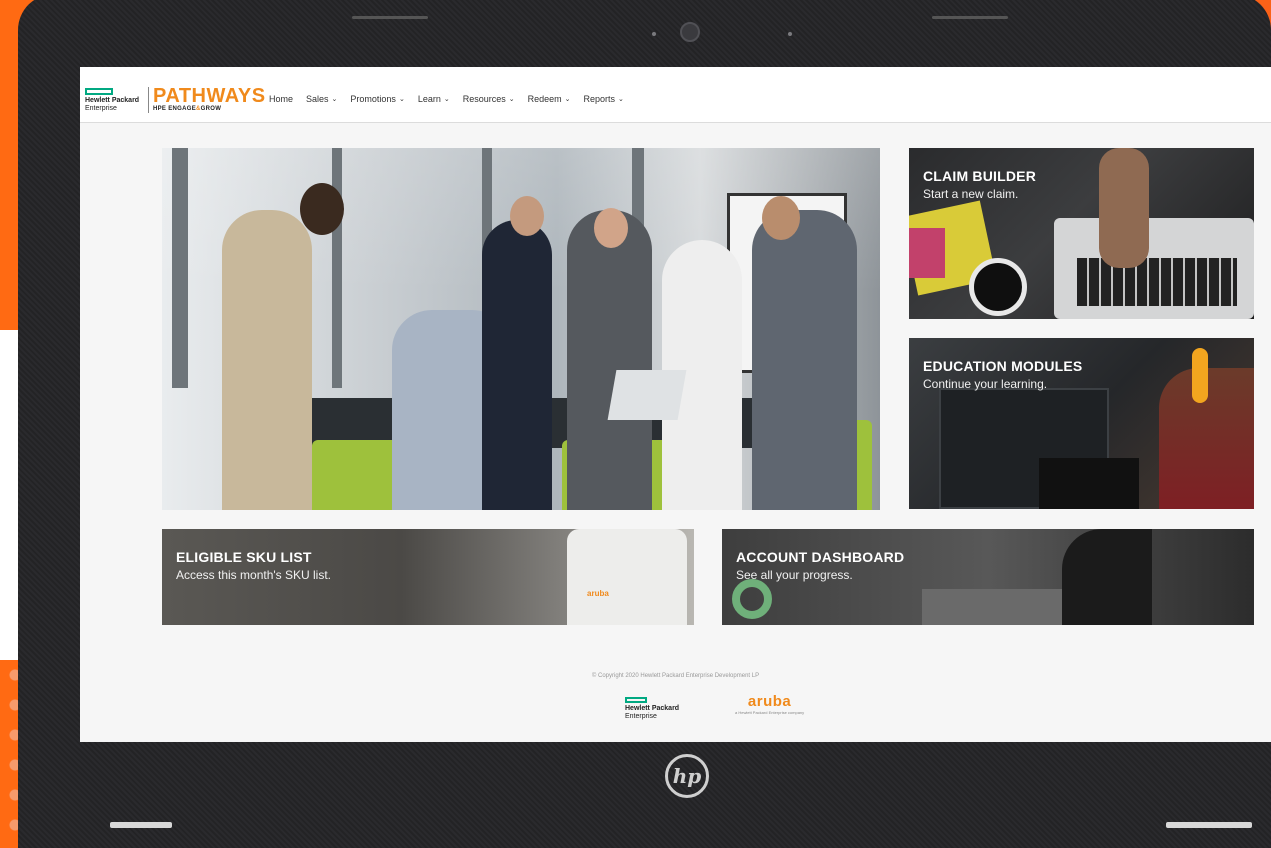 Image resolution: width=1271 pixels, height=848 pixels. Describe the element at coordinates (1107, 577) in the screenshot. I see `person-graphic` at that location.